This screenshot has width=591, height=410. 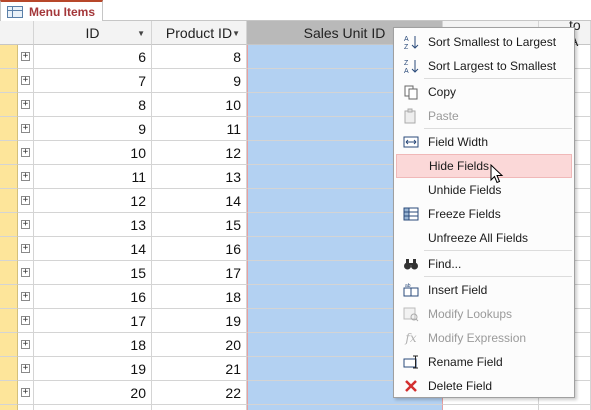 What do you see at coordinates (199, 273) in the screenshot?
I see `cell-product-id: 17` at bounding box center [199, 273].